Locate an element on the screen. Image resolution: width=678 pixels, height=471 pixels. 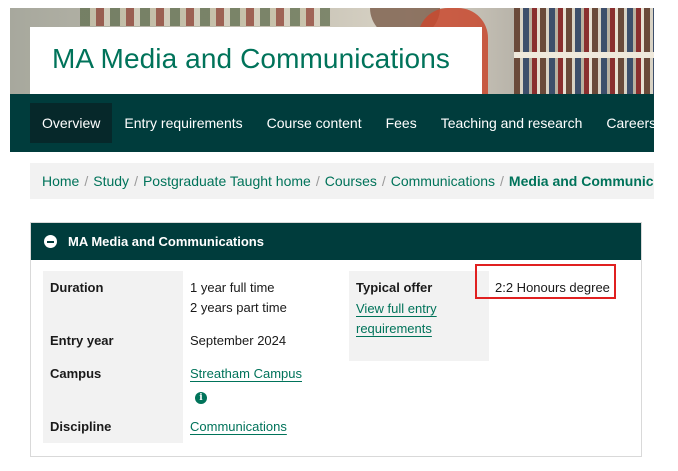
tab-entry-requirements: Entry requirements is located at coordinates (183, 123).